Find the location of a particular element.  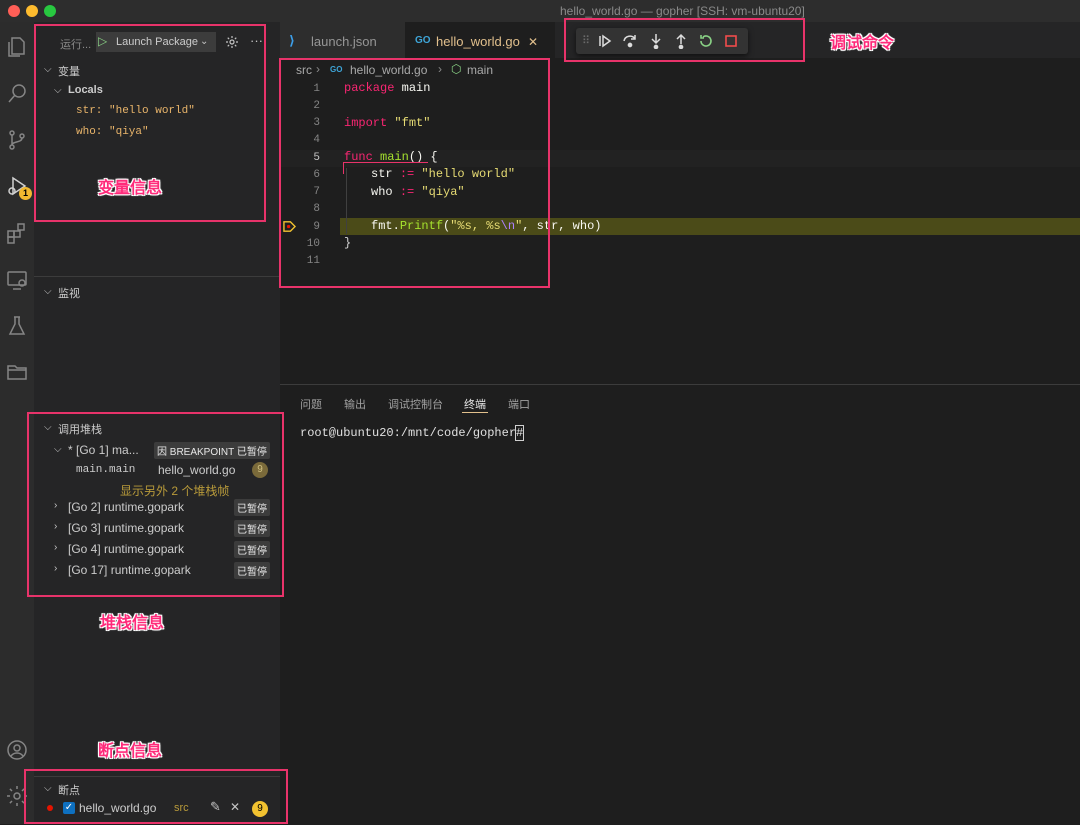

tab-output: 输出 is located at coordinates (355, 404).